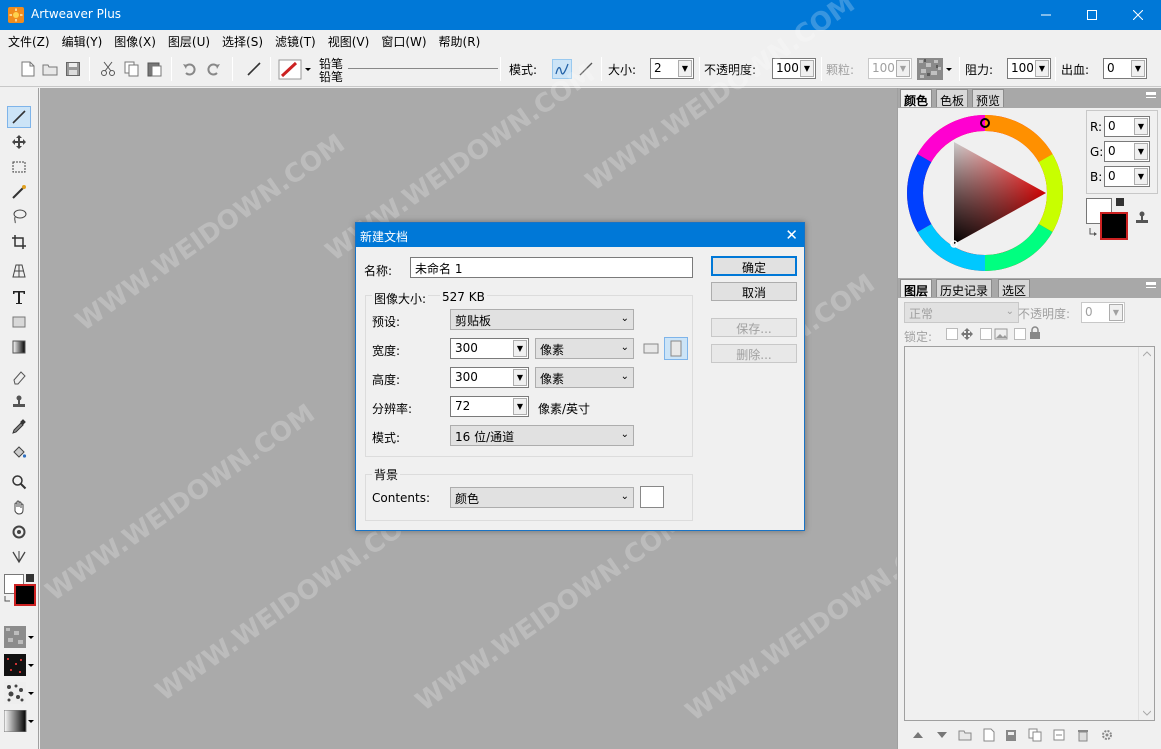  I want to click on close-button, so click(1138, 15).